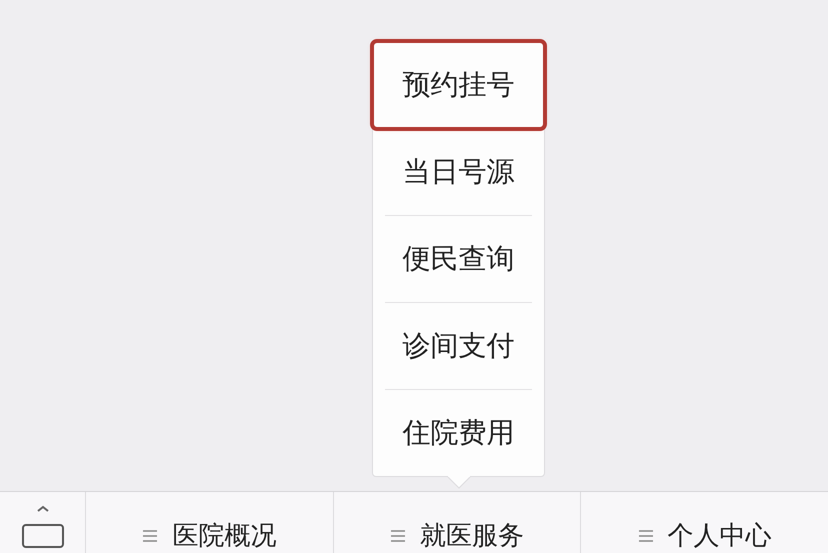  What do you see at coordinates (458, 259) in the screenshot?
I see `menu-item: 便民查询` at bounding box center [458, 259].